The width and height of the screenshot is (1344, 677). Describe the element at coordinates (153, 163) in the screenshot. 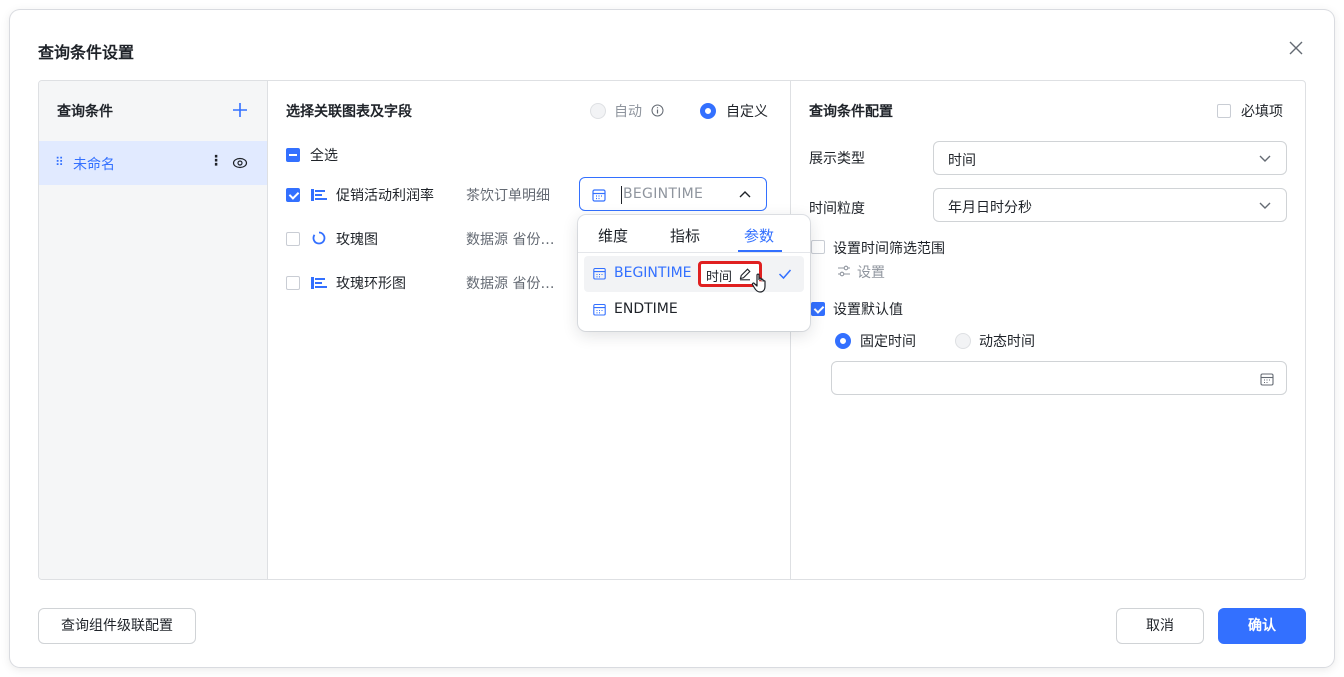

I see `condition-item: ⠿ 未命名 ⋮` at that location.